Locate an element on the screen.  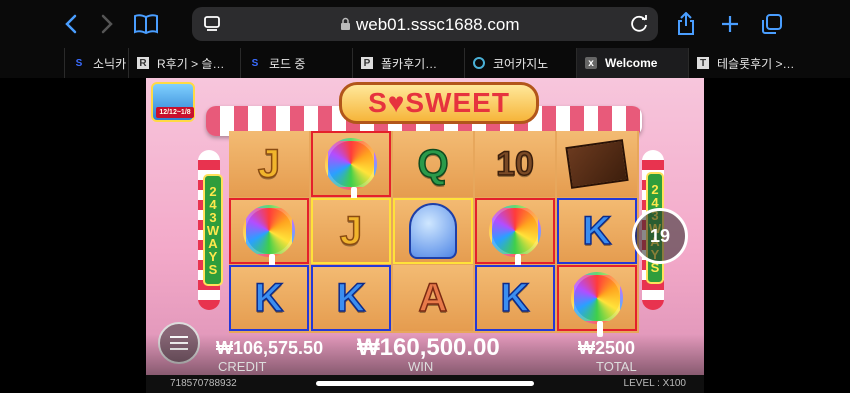
reload-icon is located at coordinates (639, 26).